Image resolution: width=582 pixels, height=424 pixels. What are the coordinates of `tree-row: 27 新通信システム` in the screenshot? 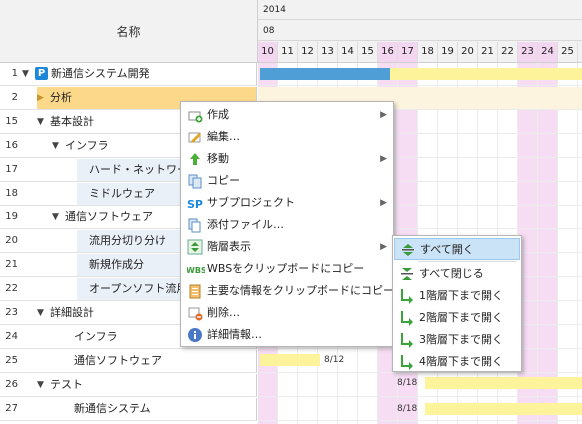 It's located at (128, 409).